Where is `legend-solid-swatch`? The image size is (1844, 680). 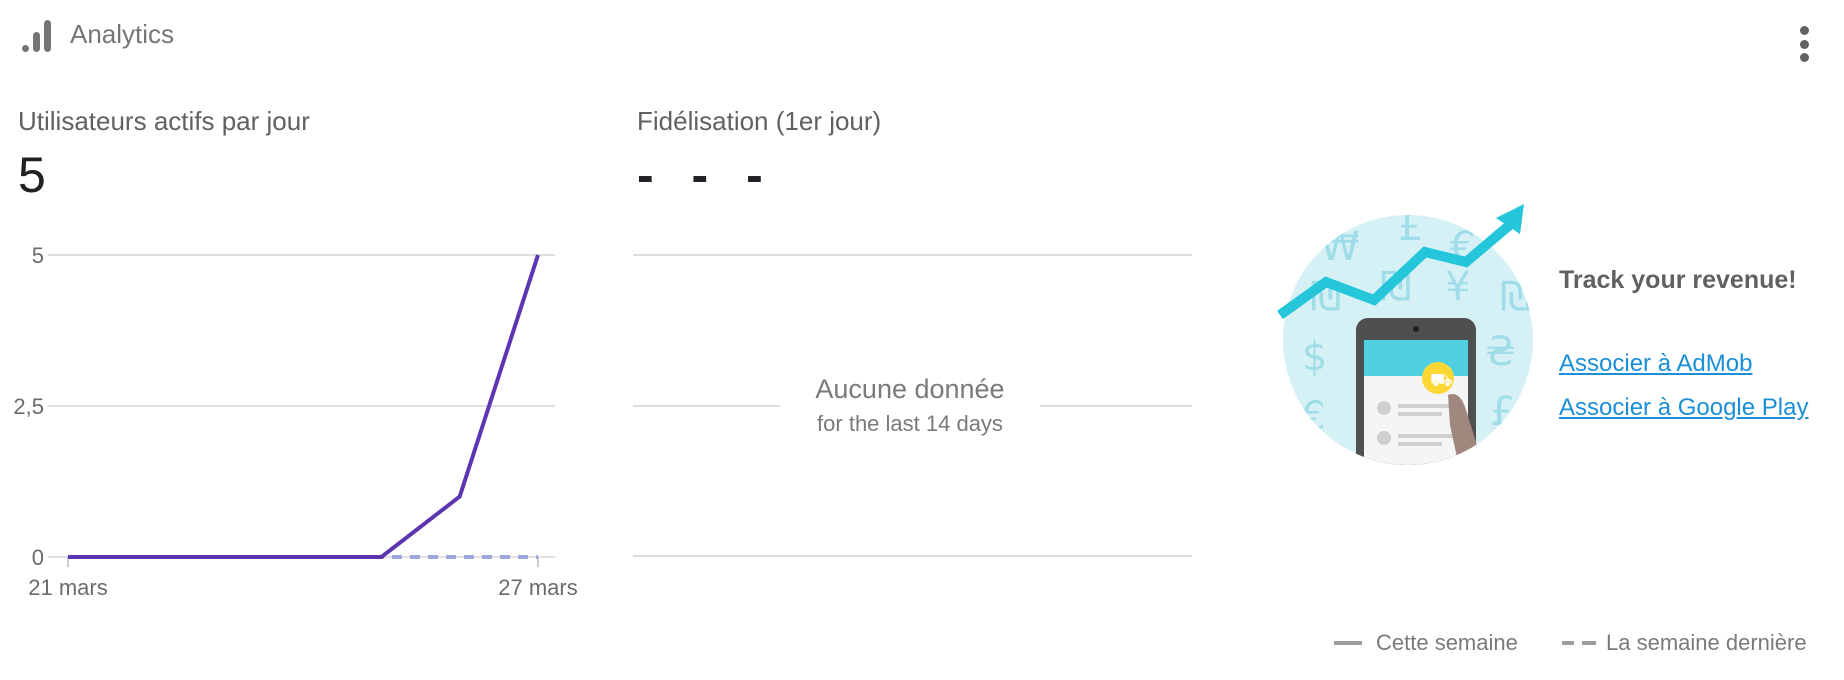
legend-solid-swatch is located at coordinates (1348, 643).